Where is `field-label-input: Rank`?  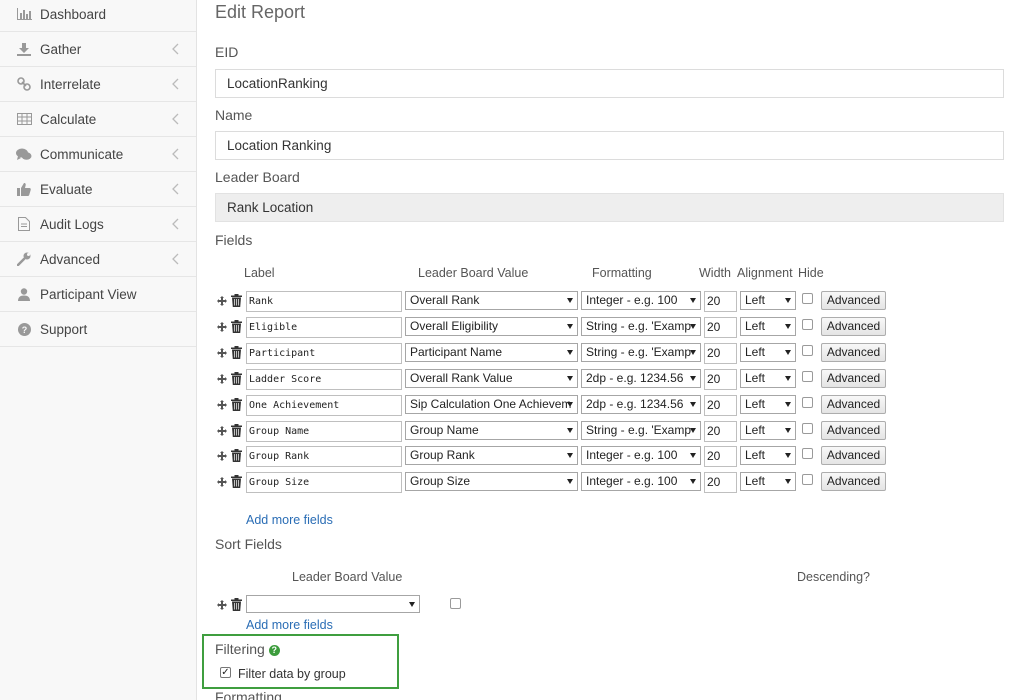 field-label-input: Rank is located at coordinates (324, 301).